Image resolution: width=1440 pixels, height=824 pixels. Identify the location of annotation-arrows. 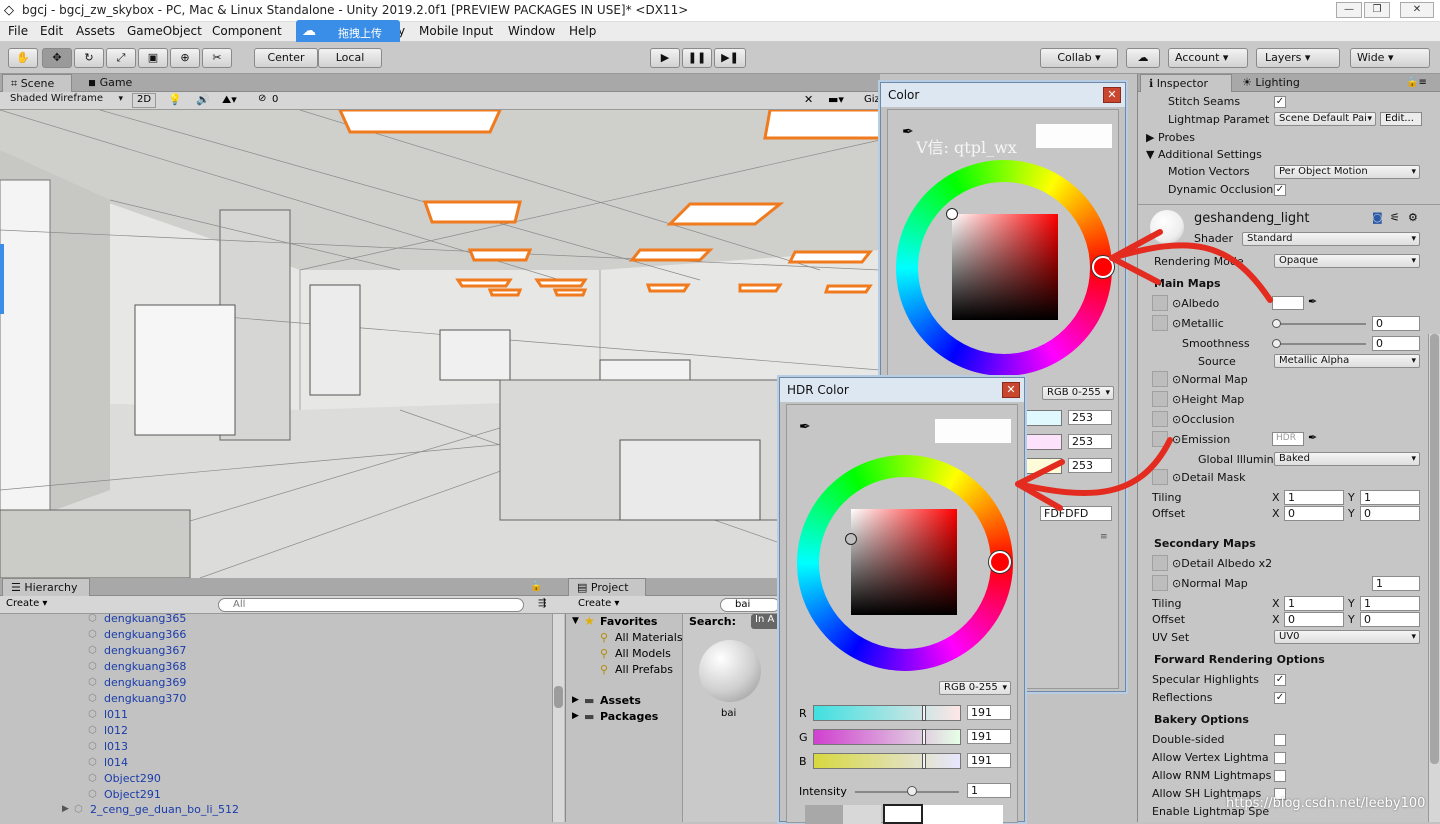
(1144, 370).